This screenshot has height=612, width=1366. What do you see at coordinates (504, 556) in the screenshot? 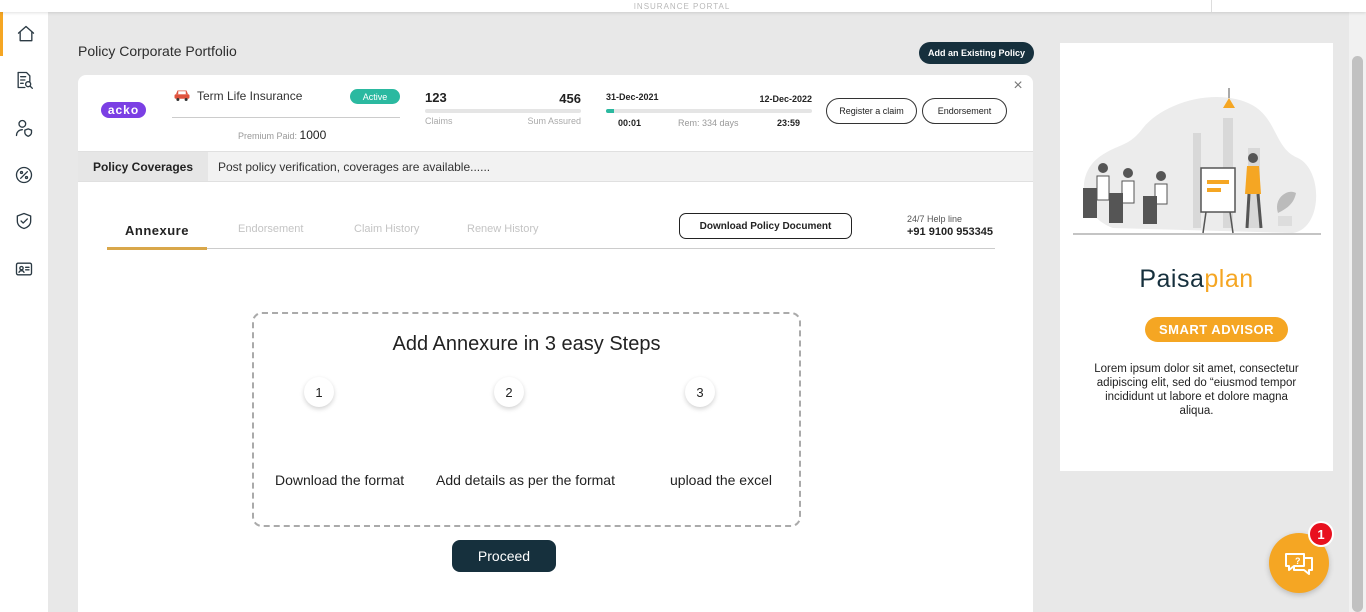
I see `proceed-button: Proceed` at bounding box center [504, 556].